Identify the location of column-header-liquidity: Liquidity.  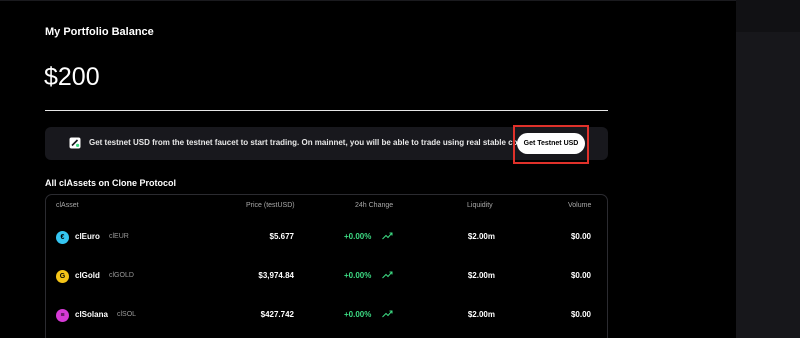
(480, 205).